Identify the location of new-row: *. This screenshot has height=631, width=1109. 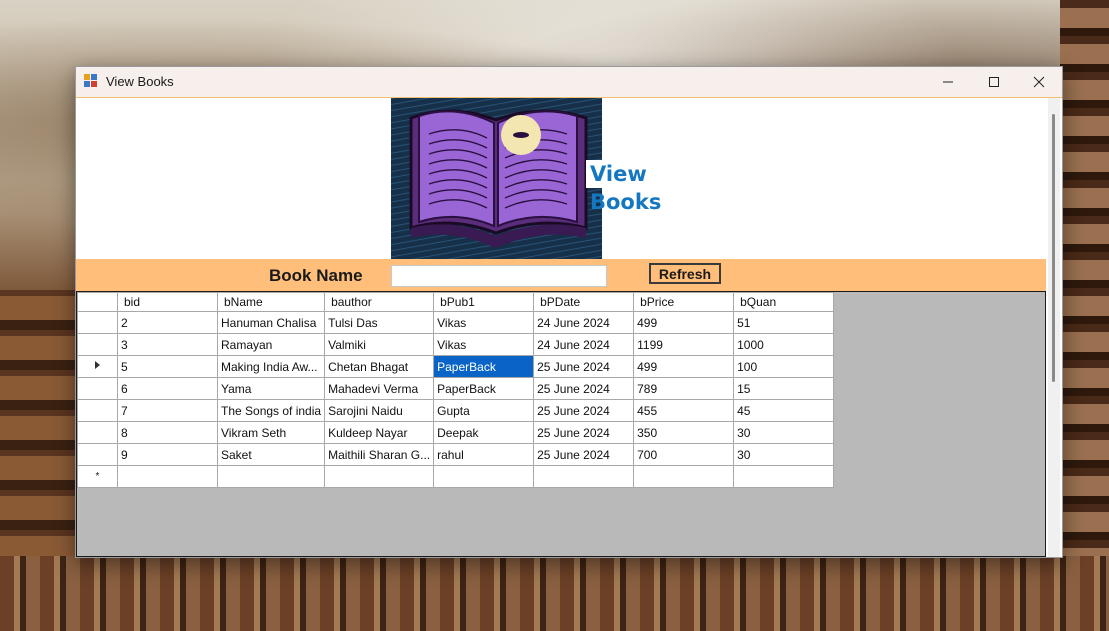
(456, 476).